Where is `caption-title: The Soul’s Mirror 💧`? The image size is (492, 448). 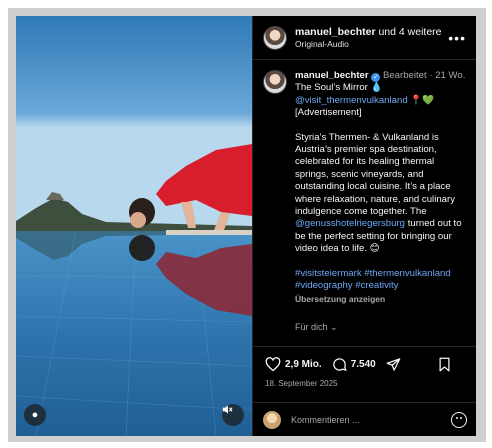
caption-title: The Soul’s Mirror 💧 is located at coordinates (339, 88).